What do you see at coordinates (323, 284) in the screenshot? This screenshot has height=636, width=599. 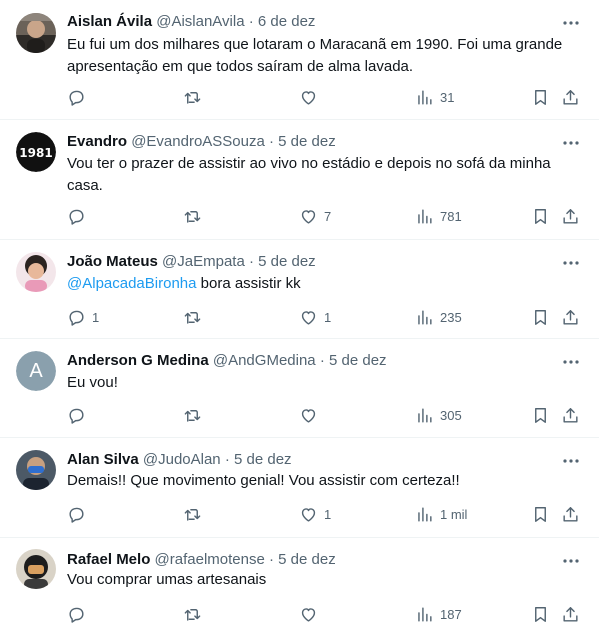 I see `tweet-text: @AlpacadaBironha bora assistir kk` at bounding box center [323, 284].